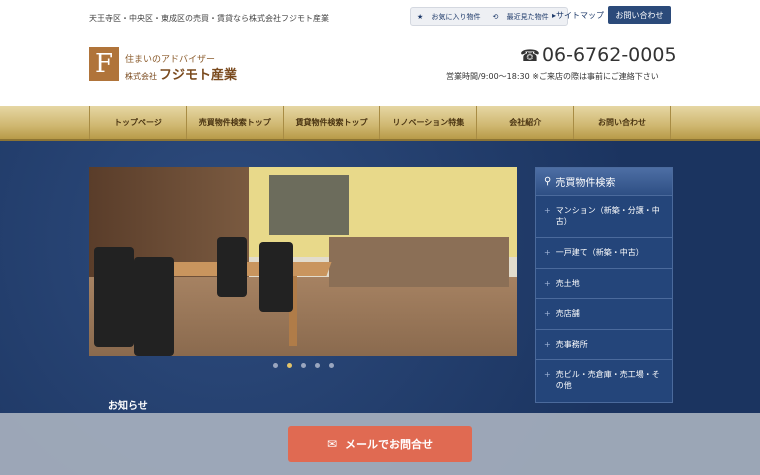  Describe the element at coordinates (604, 344) in the screenshot. I see `sidebar-item-office: + 売事務所` at that location.